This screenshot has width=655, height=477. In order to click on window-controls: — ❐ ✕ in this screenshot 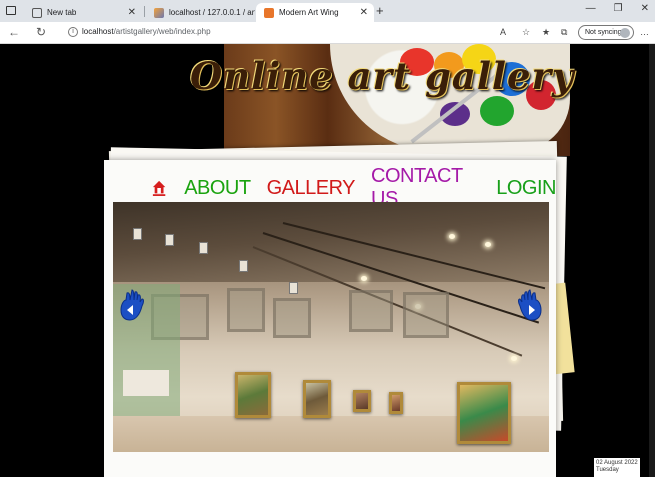, I will do `click(617, 8)`.